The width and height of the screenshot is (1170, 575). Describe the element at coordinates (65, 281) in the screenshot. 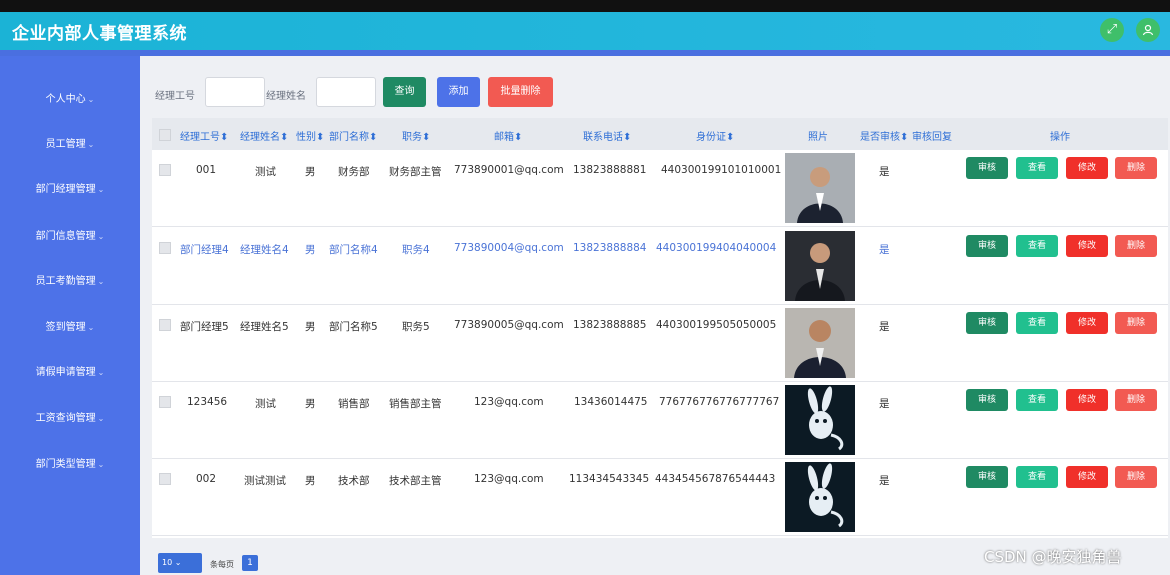

I see `sidebar-item-label: 员工考勤管理` at that location.